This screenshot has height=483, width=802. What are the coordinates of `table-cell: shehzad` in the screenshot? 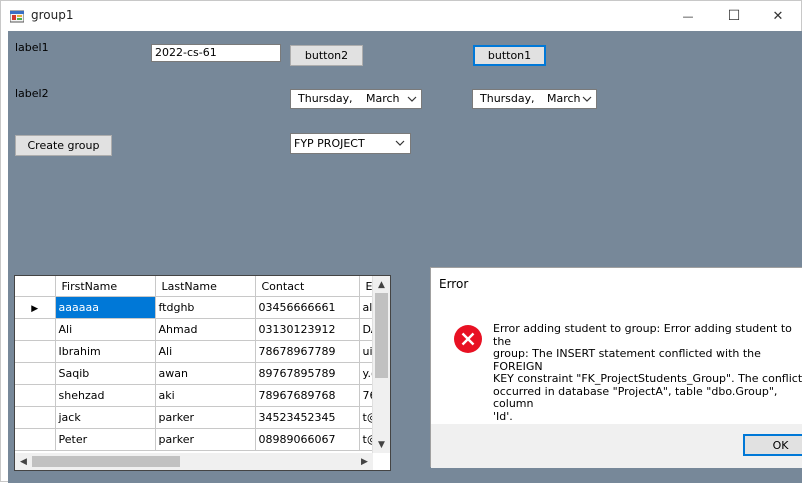 It's located at (105, 395).